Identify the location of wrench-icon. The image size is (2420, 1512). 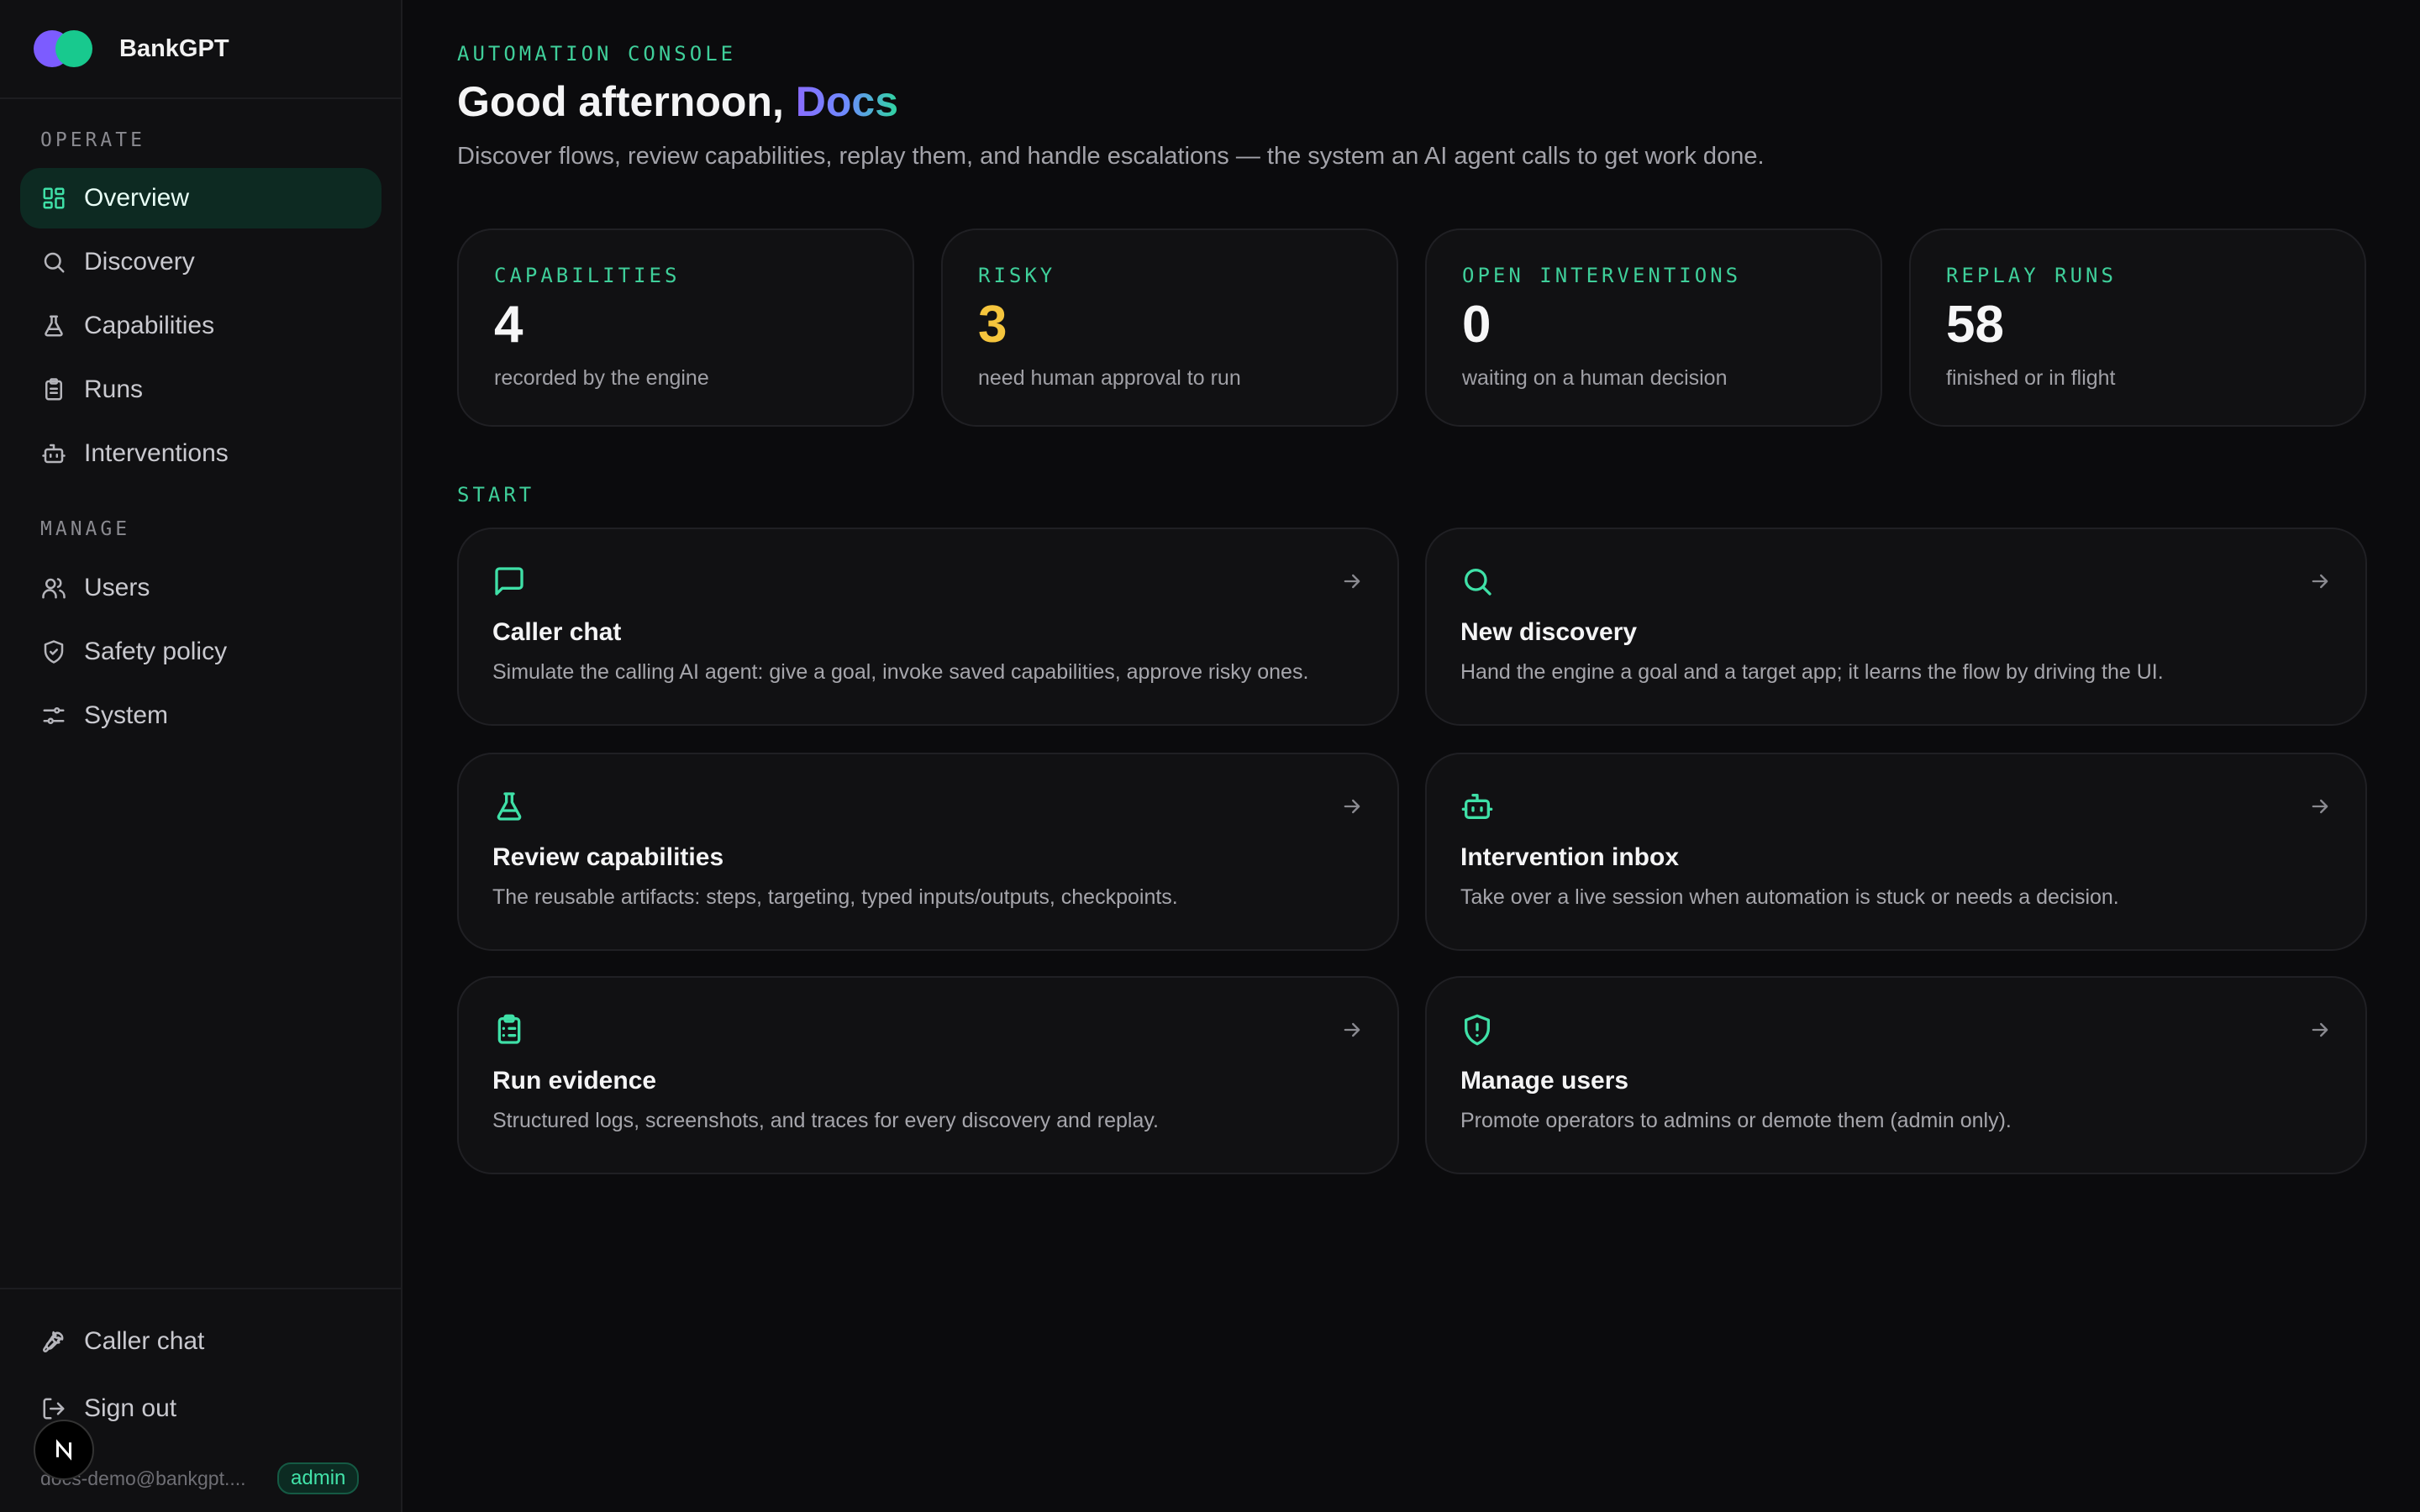
(53, 1341).